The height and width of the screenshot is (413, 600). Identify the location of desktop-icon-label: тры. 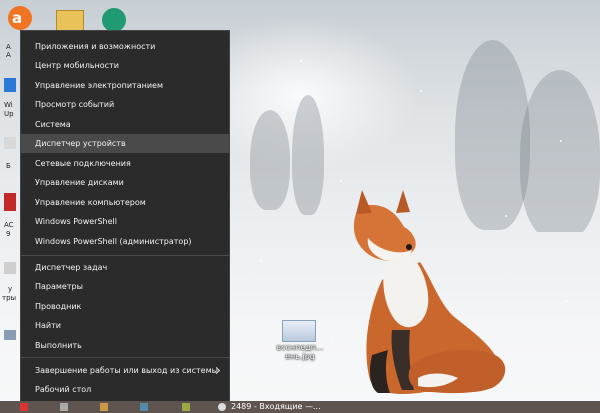
(9, 298).